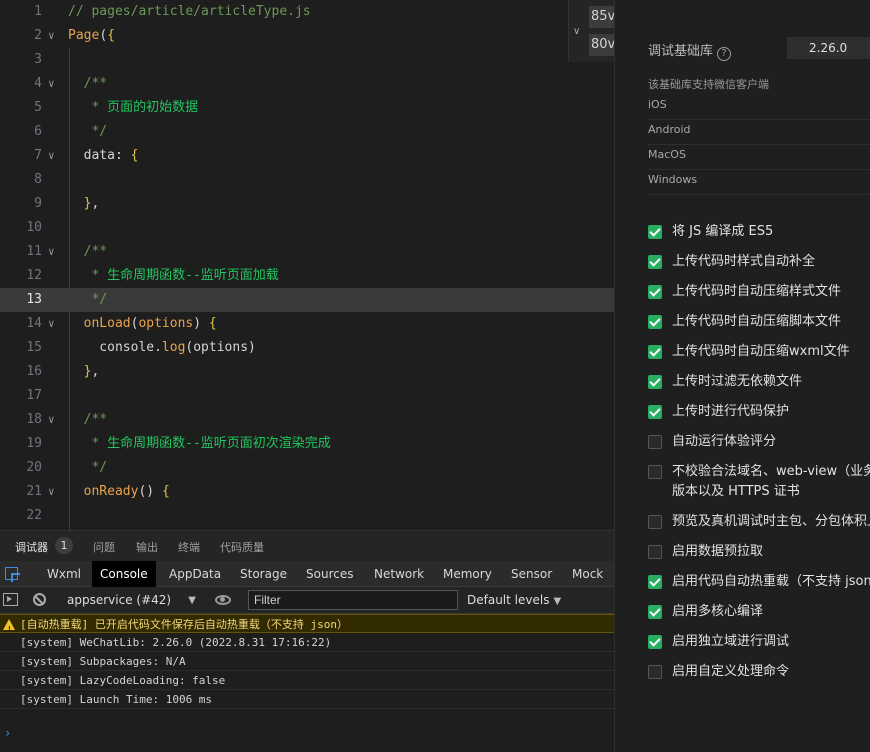  What do you see at coordinates (307, 372) in the screenshot?
I see `code-line: 16 },` at bounding box center [307, 372].